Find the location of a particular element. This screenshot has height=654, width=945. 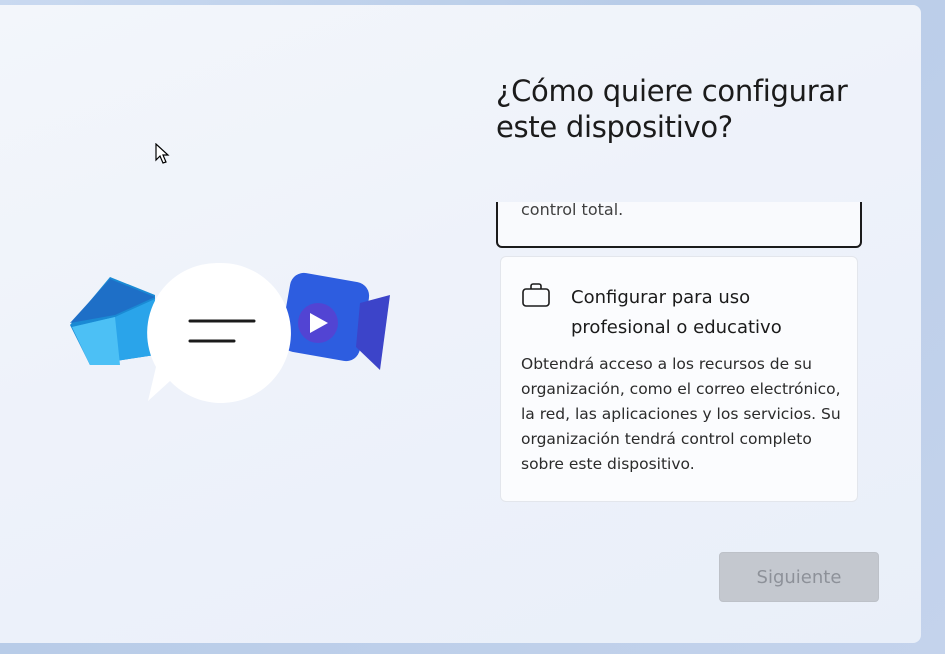

illustration is located at coordinates (230, 335).